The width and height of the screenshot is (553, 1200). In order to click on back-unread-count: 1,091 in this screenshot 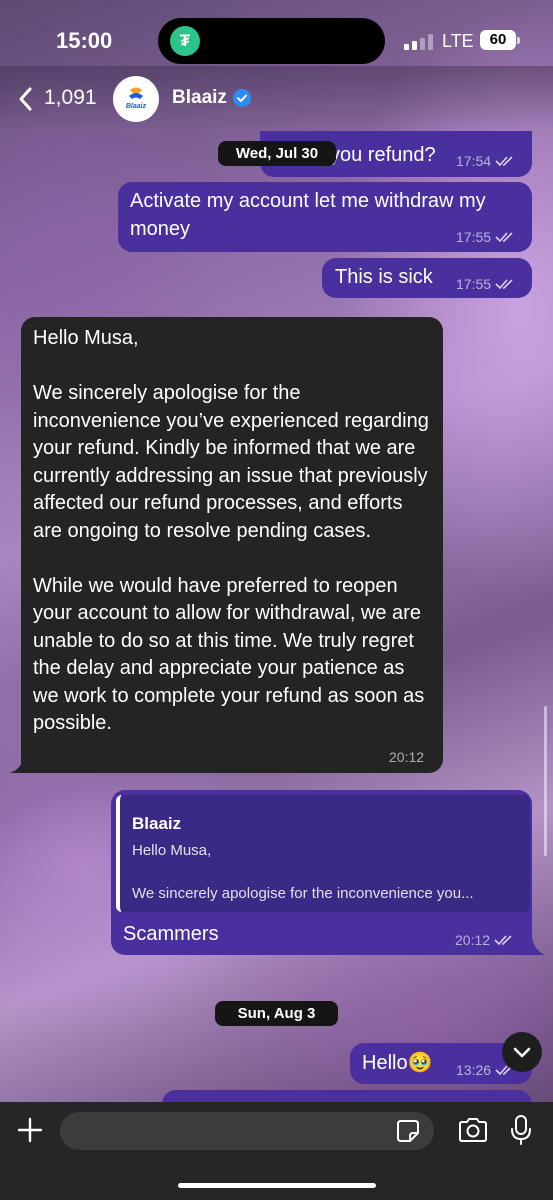, I will do `click(70, 98)`.